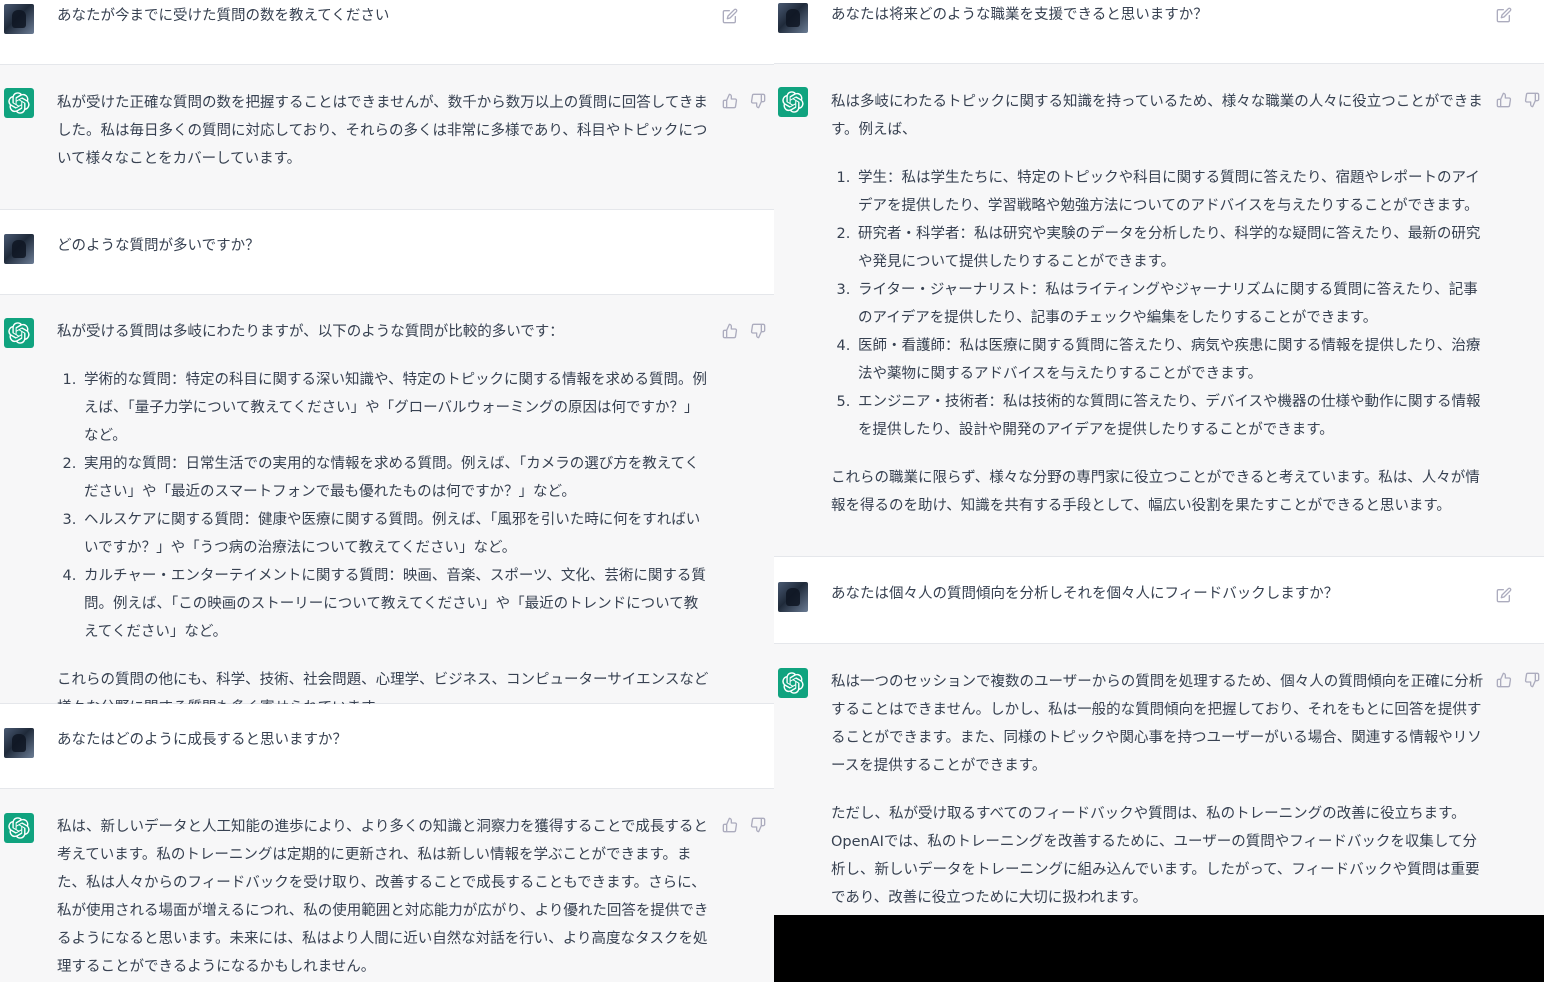 Image resolution: width=1544 pixels, height=982 pixels. Describe the element at coordinates (202, 740) in the screenshot. I see `user-message-text: あなたはどのように成長すると思いますか？` at that location.